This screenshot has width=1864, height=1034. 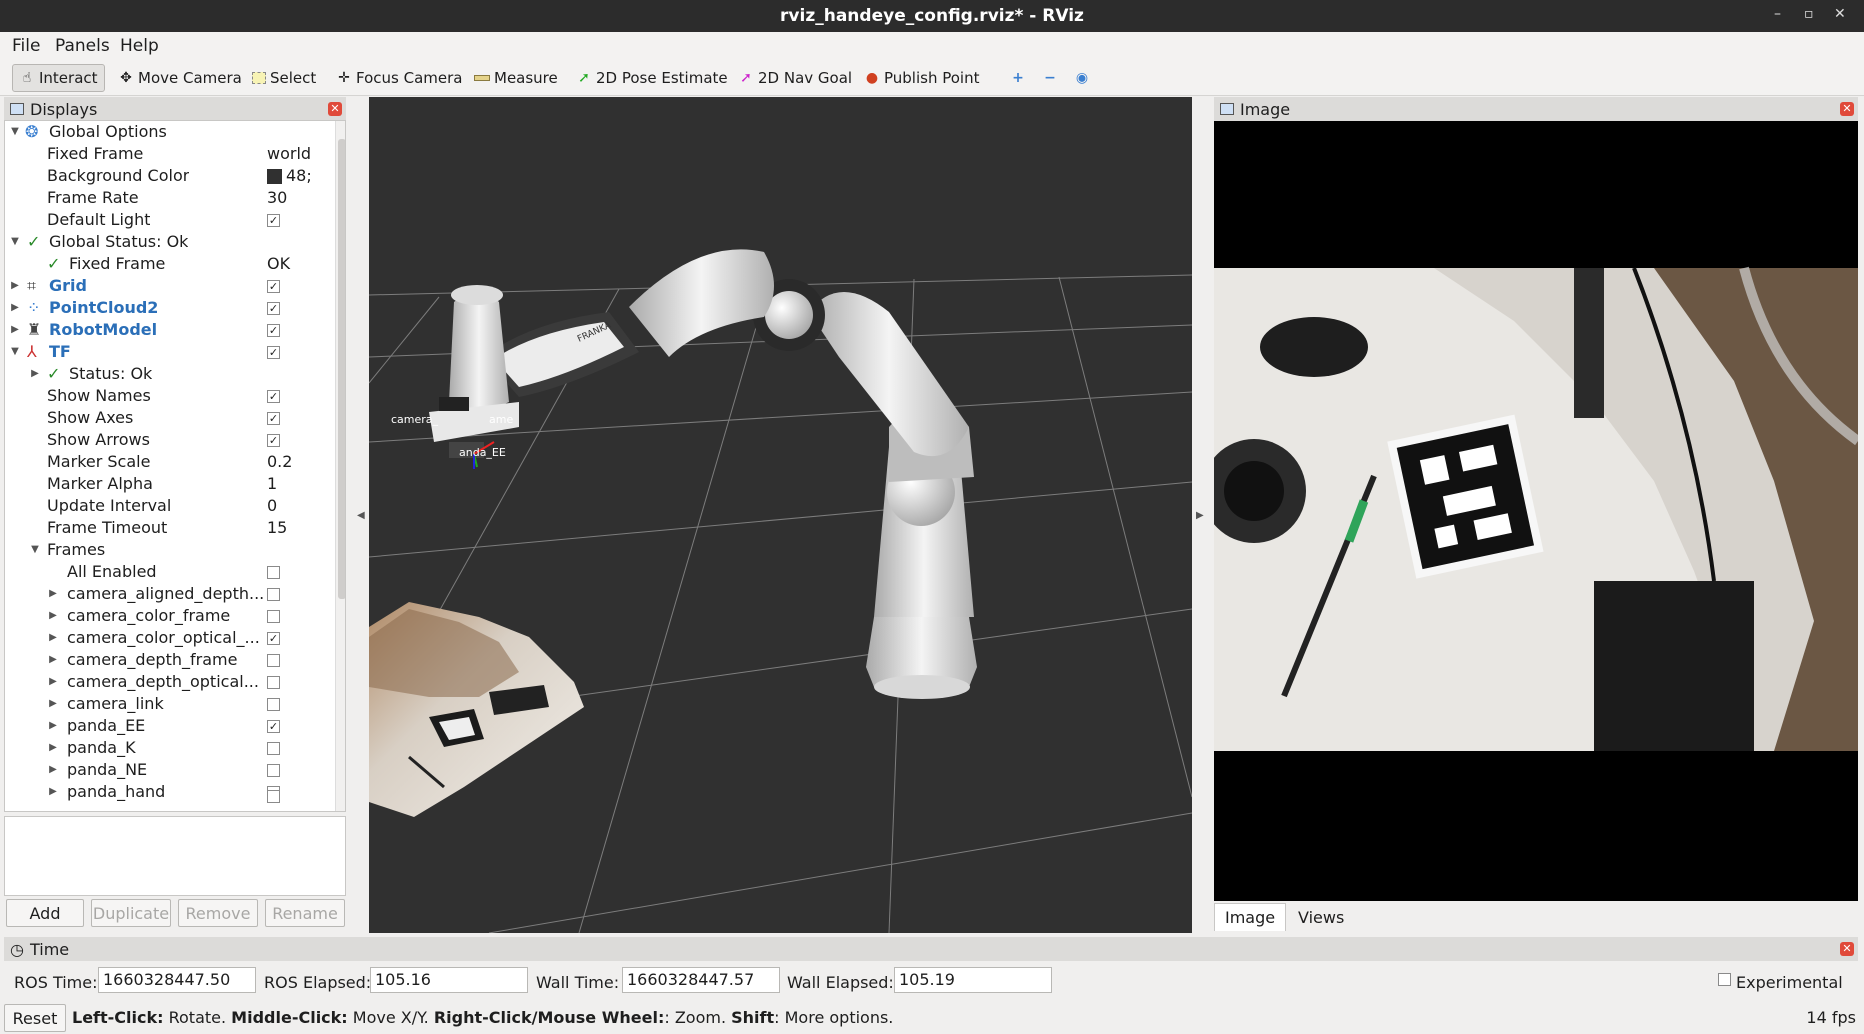 I want to click on collapse-left-icon: ◀, so click(x=361, y=515).